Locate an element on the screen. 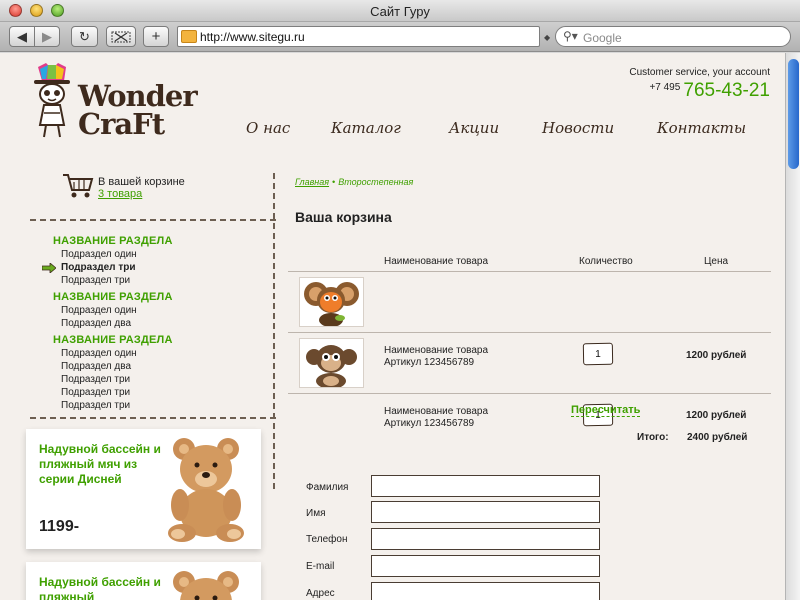 Image resolution: width=800 pixels, height=600 pixels. column-header-qty: Количество is located at coordinates (606, 261).